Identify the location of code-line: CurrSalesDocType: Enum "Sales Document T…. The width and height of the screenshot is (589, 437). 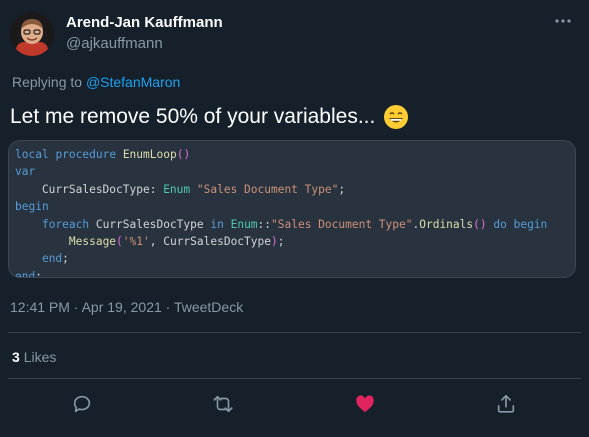
(180, 189).